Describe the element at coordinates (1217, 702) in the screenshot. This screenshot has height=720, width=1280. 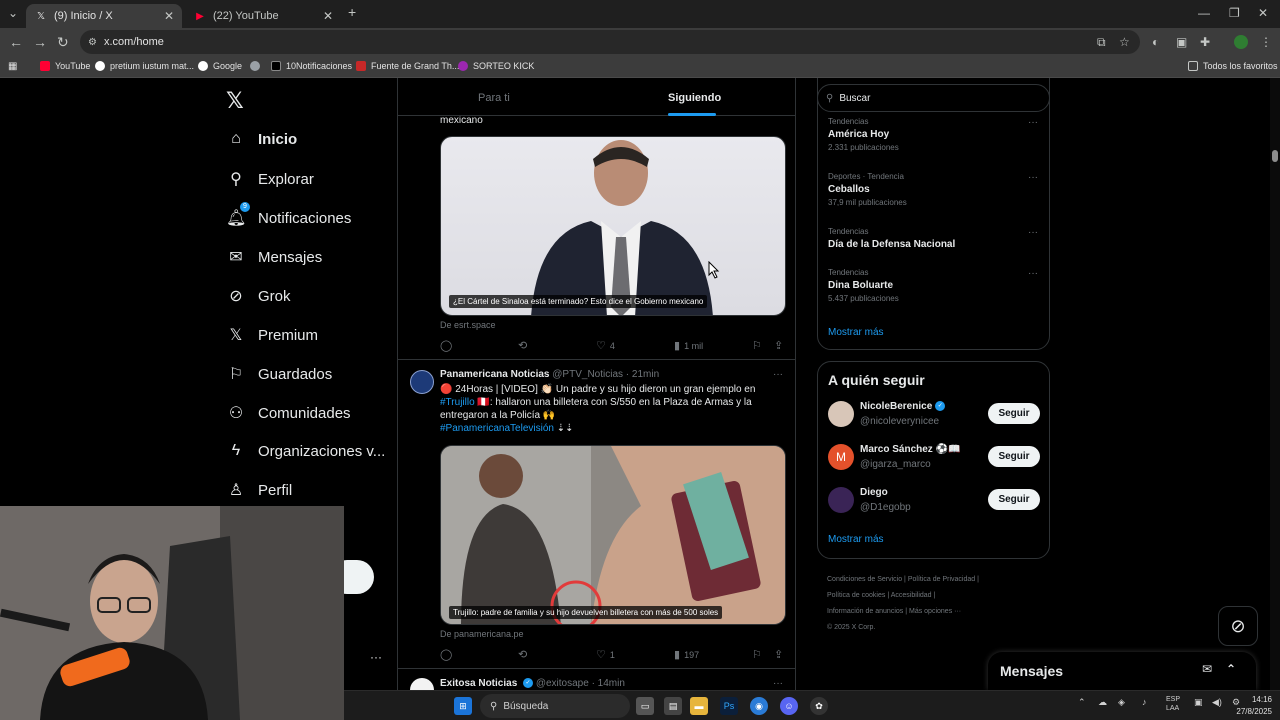
I see `volume-icon: ◀)` at that location.